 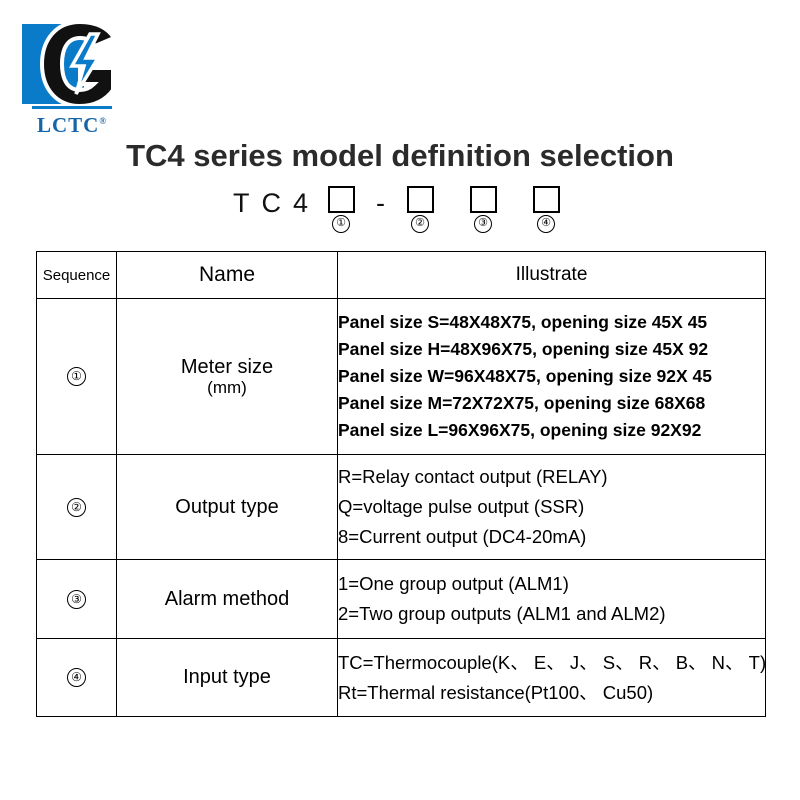 I want to click on row-sequence-cell: ③, so click(x=76, y=599).